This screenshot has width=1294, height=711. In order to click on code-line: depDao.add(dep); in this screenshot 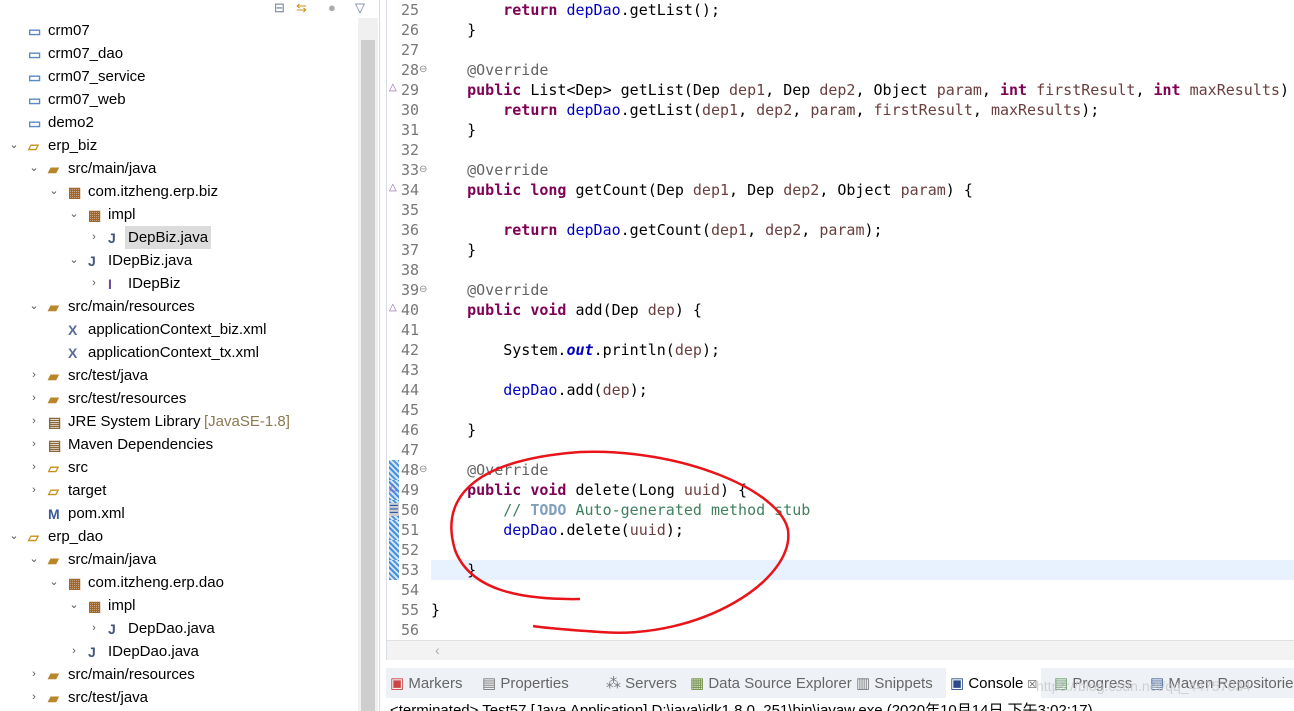, I will do `click(862, 390)`.